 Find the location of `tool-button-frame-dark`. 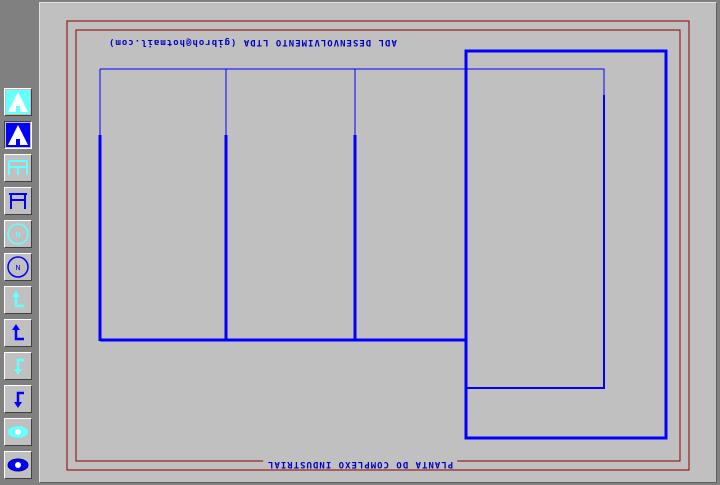

tool-button-frame-dark is located at coordinates (18, 201).